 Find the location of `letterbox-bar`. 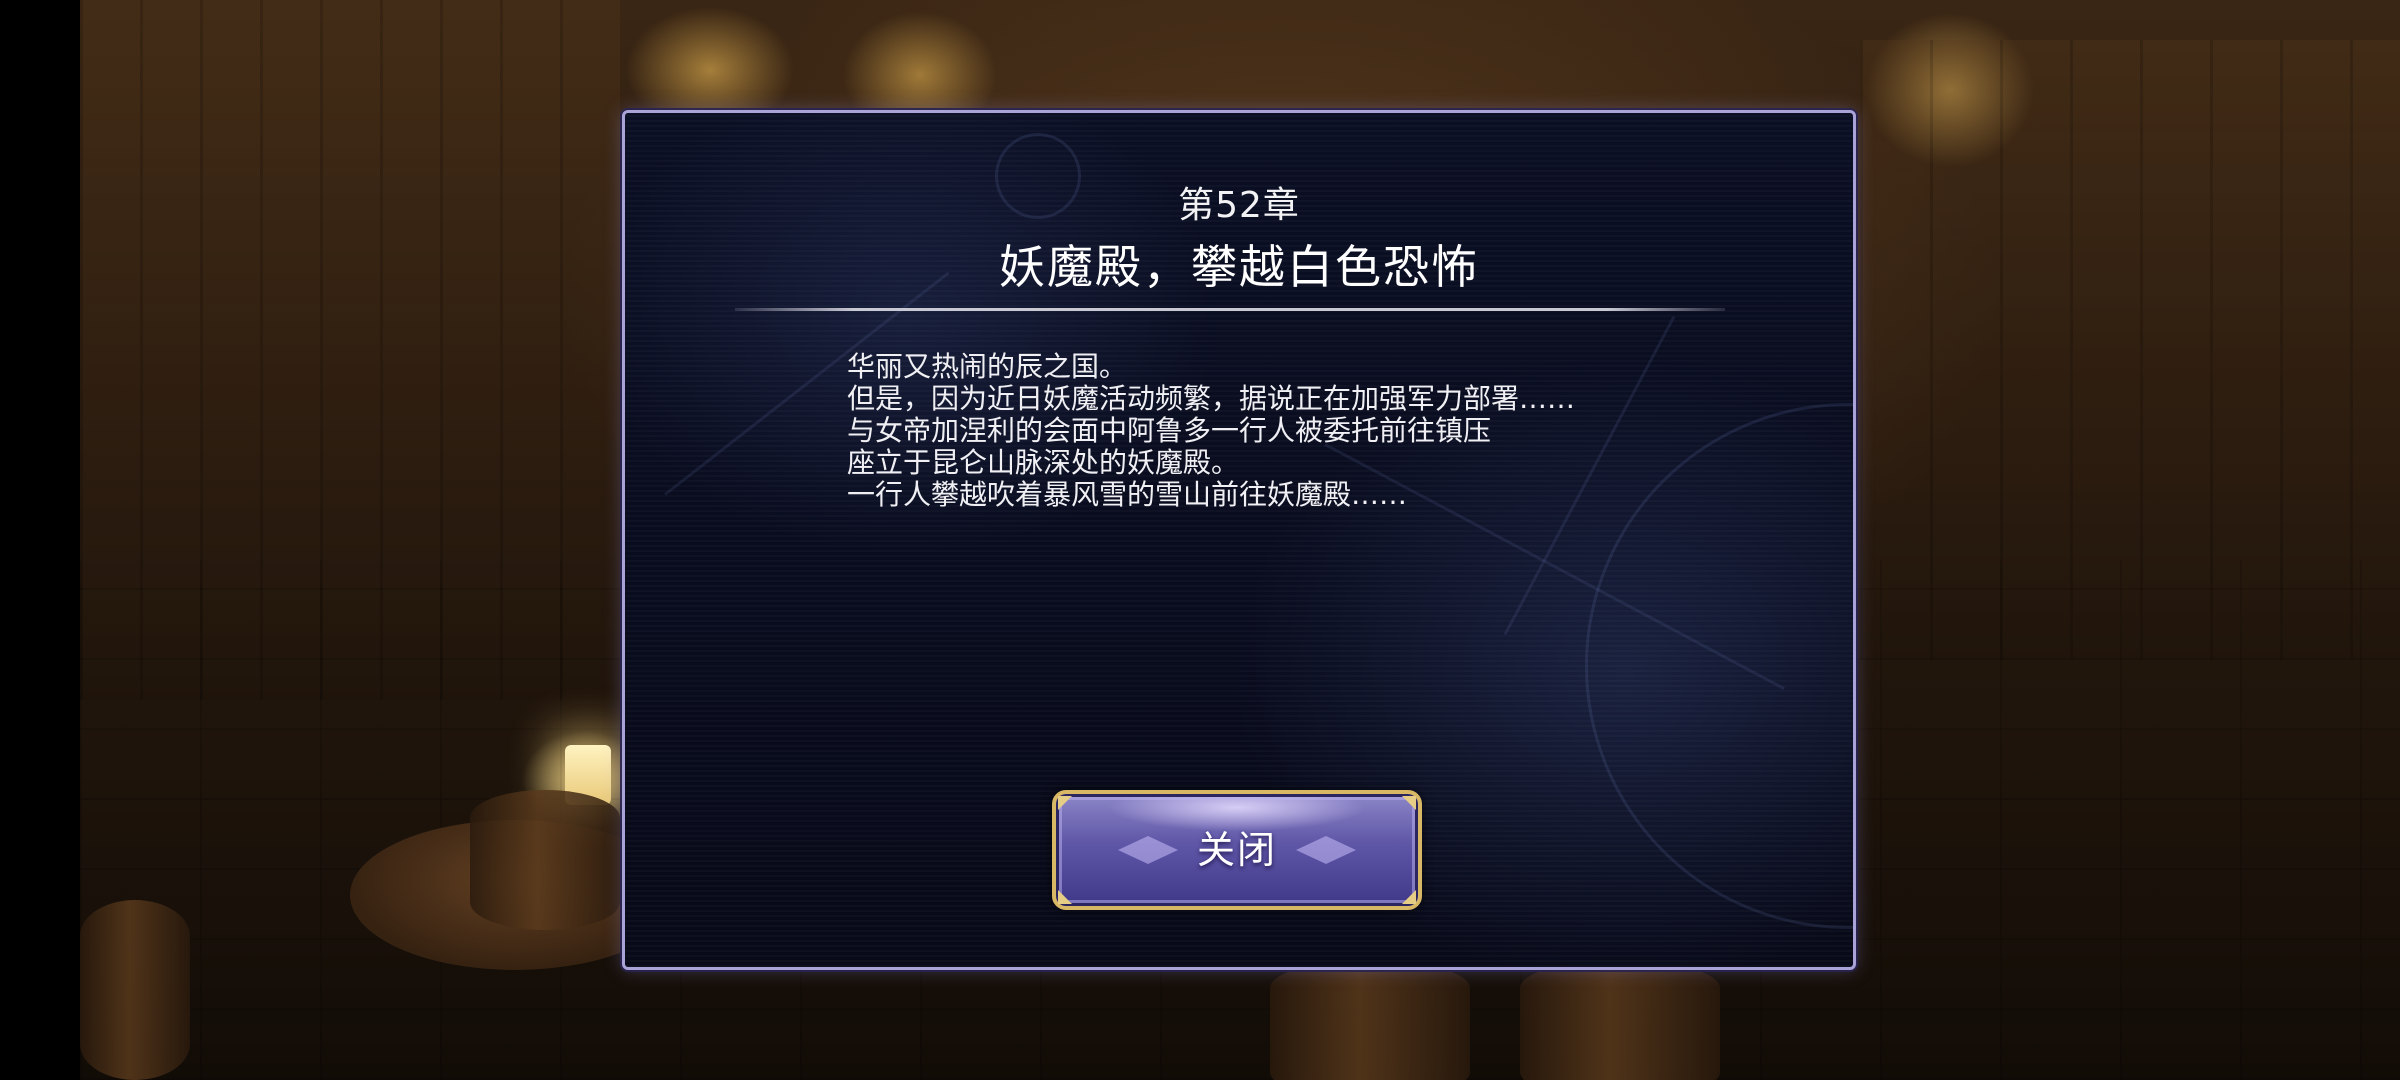

letterbox-bar is located at coordinates (40, 540).